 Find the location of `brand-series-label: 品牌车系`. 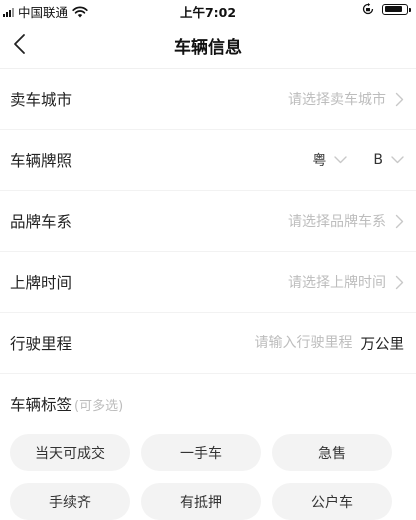

brand-series-label: 品牌车系 is located at coordinates (41, 222).